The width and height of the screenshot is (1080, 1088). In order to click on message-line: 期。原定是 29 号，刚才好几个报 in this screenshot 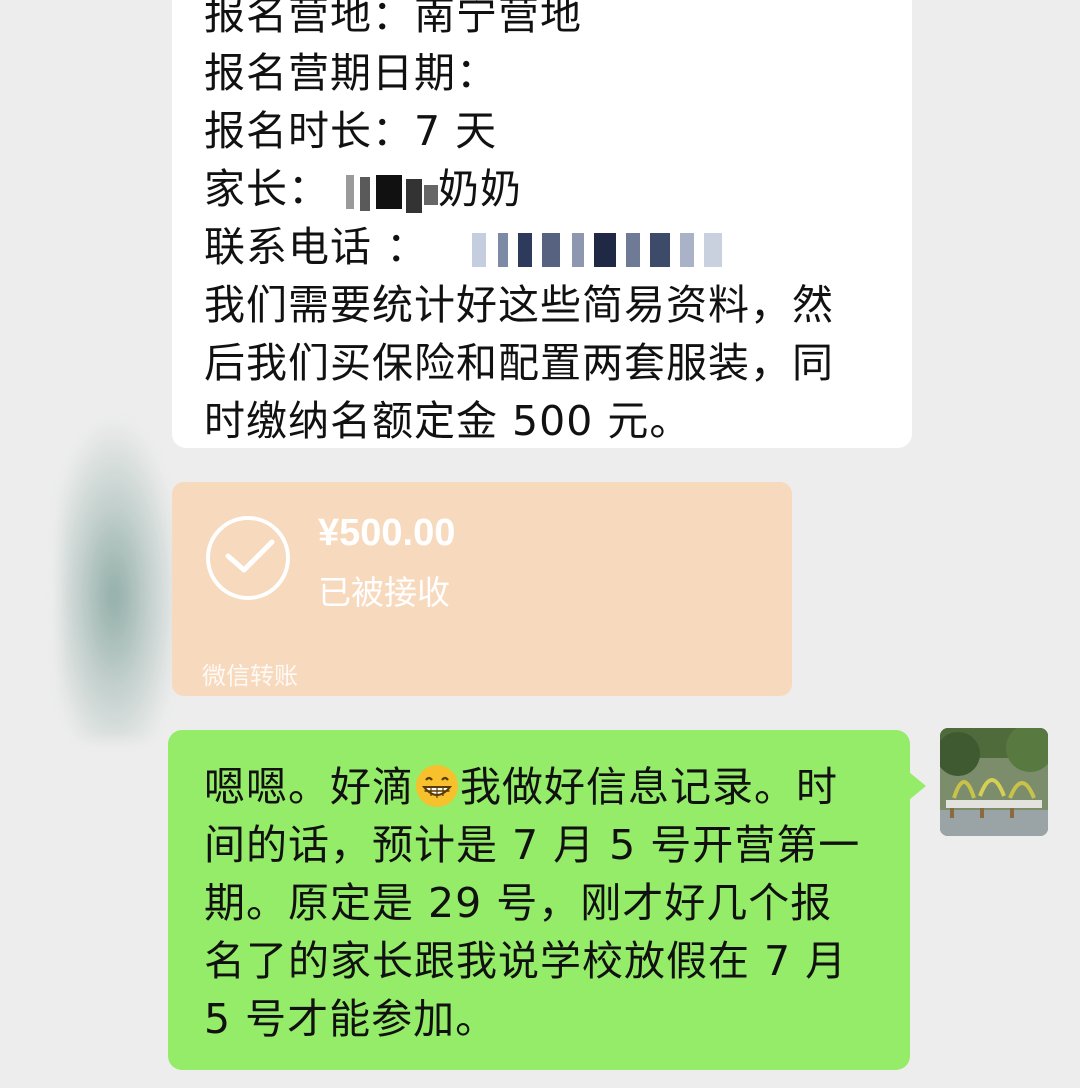, I will do `click(518, 903)`.